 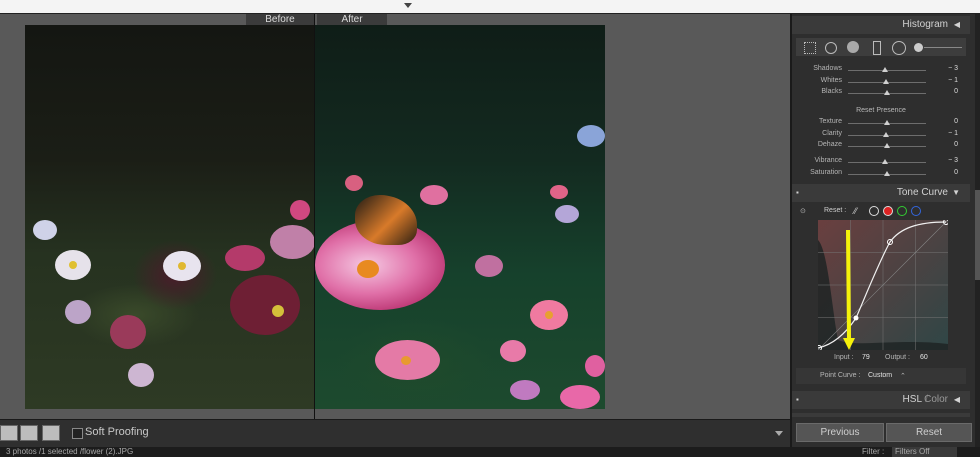 I want to click on filmstrip-info: 3 photos /1 selected /flower (2).JPG, so click(x=70, y=451).